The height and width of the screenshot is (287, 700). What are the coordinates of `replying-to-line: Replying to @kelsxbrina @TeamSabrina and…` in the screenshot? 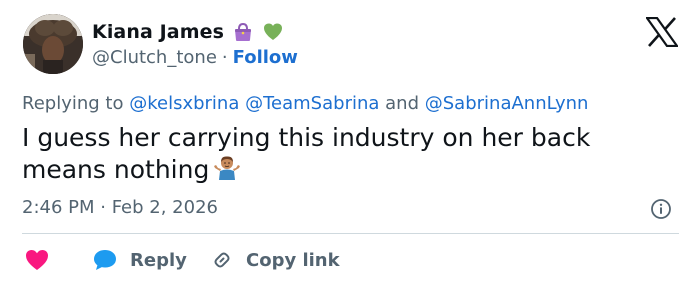 It's located at (305, 103).